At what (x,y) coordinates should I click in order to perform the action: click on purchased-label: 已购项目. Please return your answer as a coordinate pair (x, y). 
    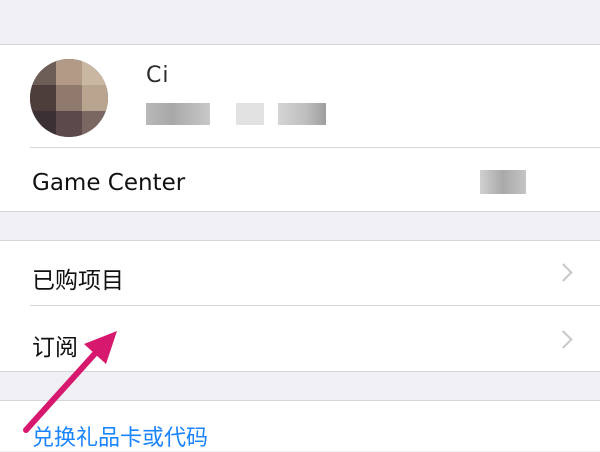
    Looking at the image, I should click on (78, 281).